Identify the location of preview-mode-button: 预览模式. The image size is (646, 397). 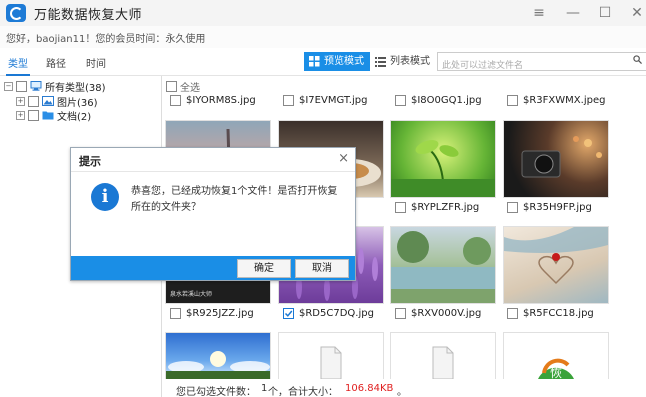
(337, 61).